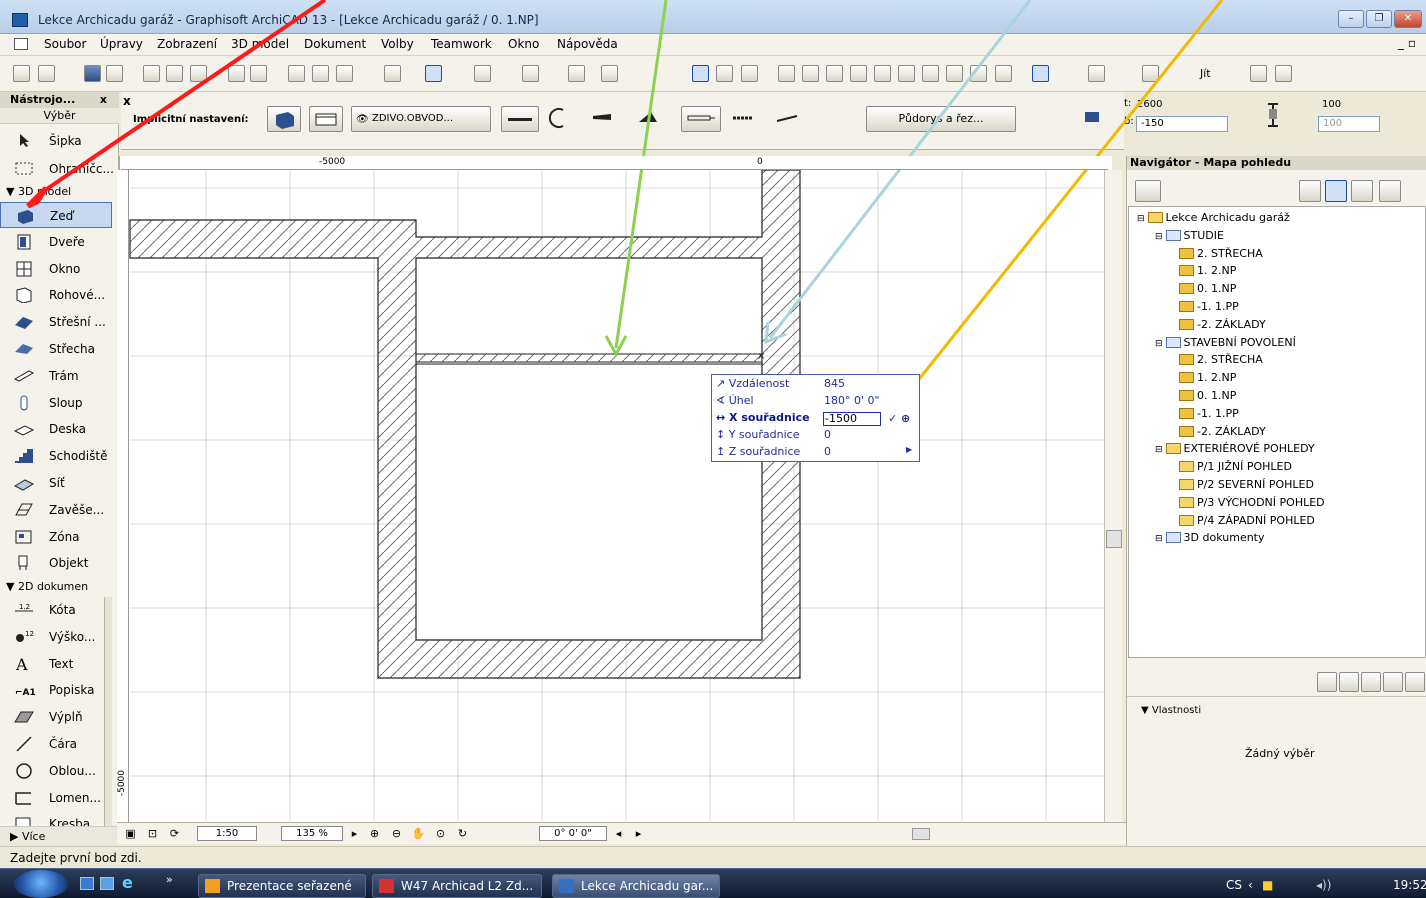 This screenshot has height=898, width=1426. Describe the element at coordinates (354, 833) in the screenshot. I see `zoom-menu-icon: ▸` at that location.